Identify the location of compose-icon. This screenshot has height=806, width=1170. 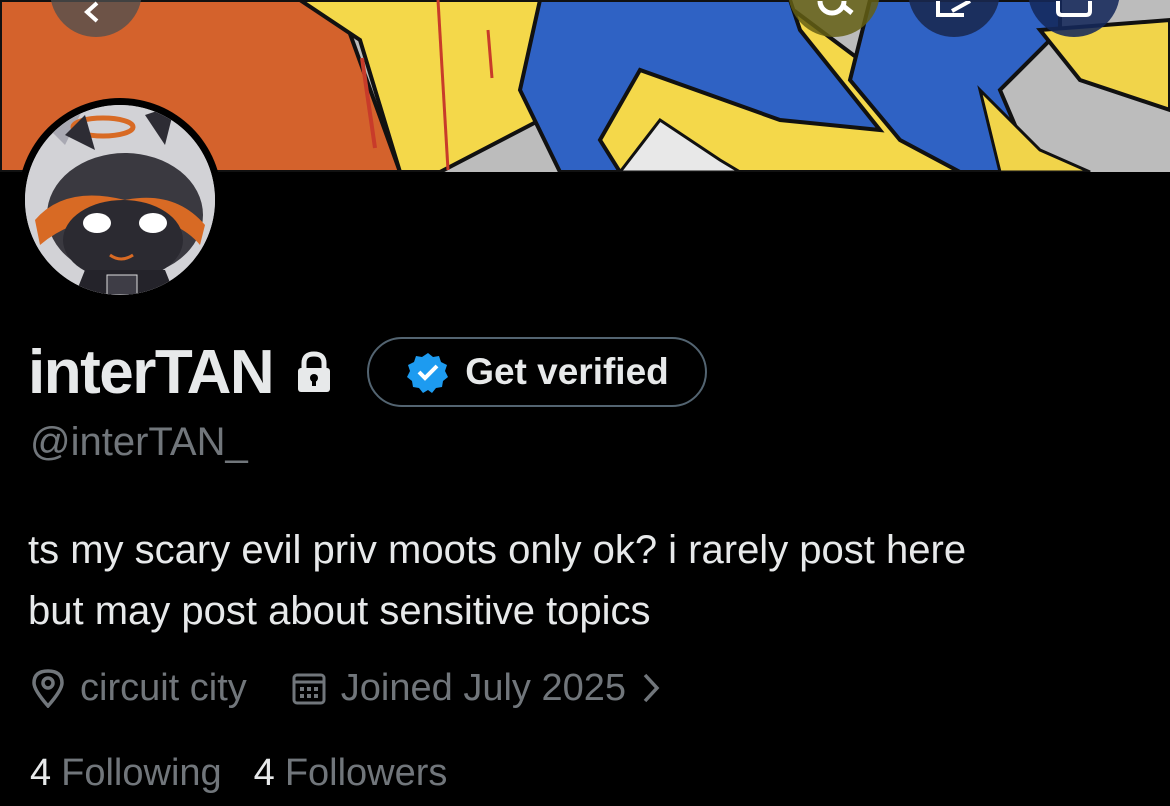
(953, 9).